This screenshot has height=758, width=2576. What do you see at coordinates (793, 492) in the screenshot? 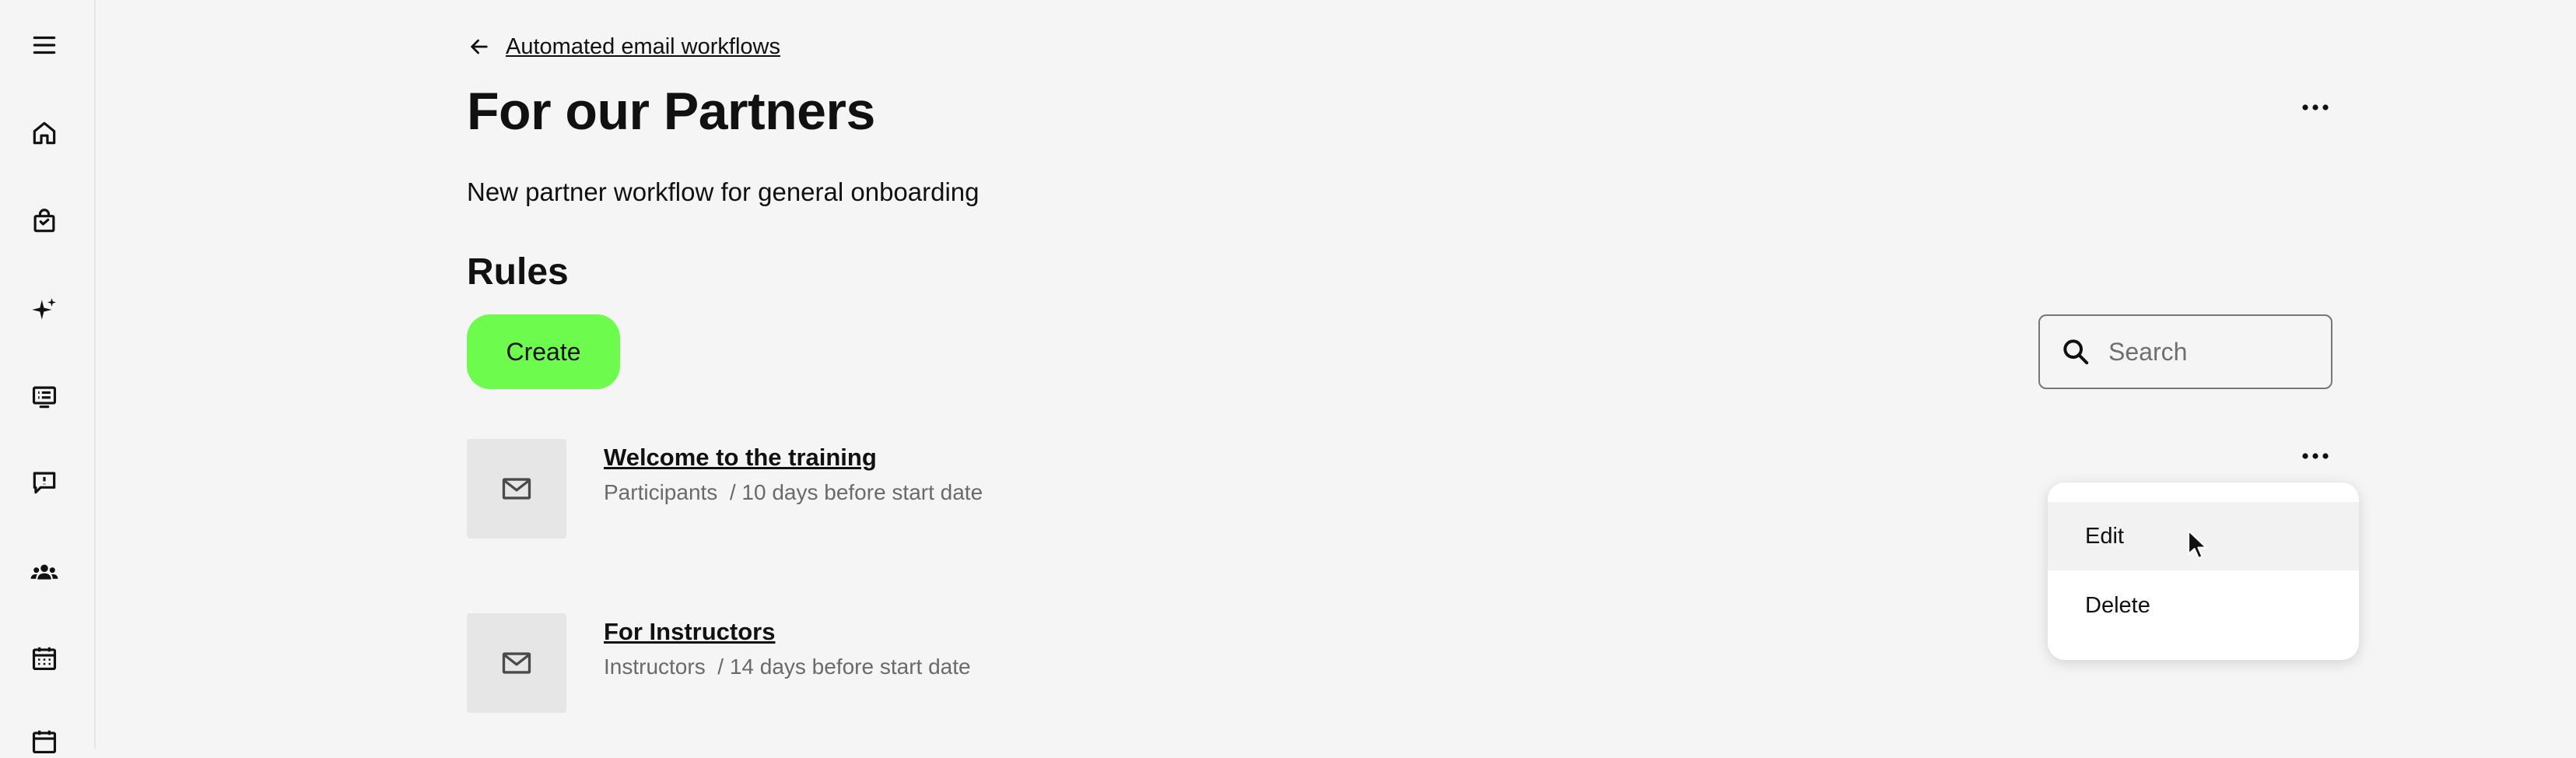
I see `rule-meta: Participants / 10 days before start date` at bounding box center [793, 492].